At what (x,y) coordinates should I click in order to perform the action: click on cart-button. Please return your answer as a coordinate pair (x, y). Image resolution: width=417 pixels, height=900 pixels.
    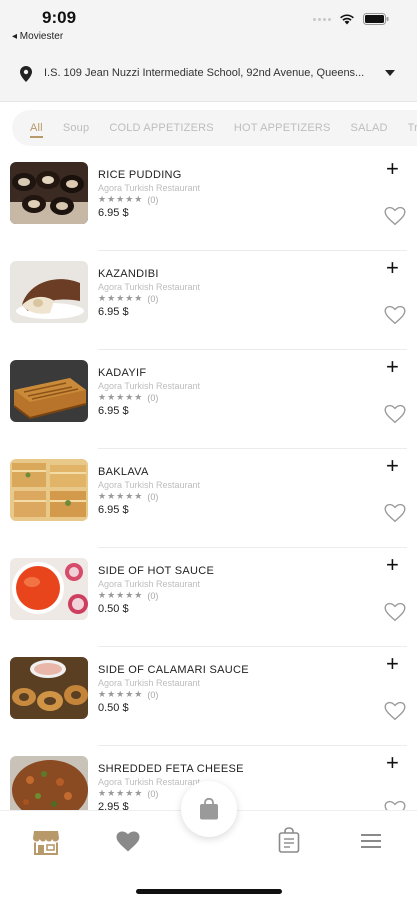
    Looking at the image, I should click on (209, 809).